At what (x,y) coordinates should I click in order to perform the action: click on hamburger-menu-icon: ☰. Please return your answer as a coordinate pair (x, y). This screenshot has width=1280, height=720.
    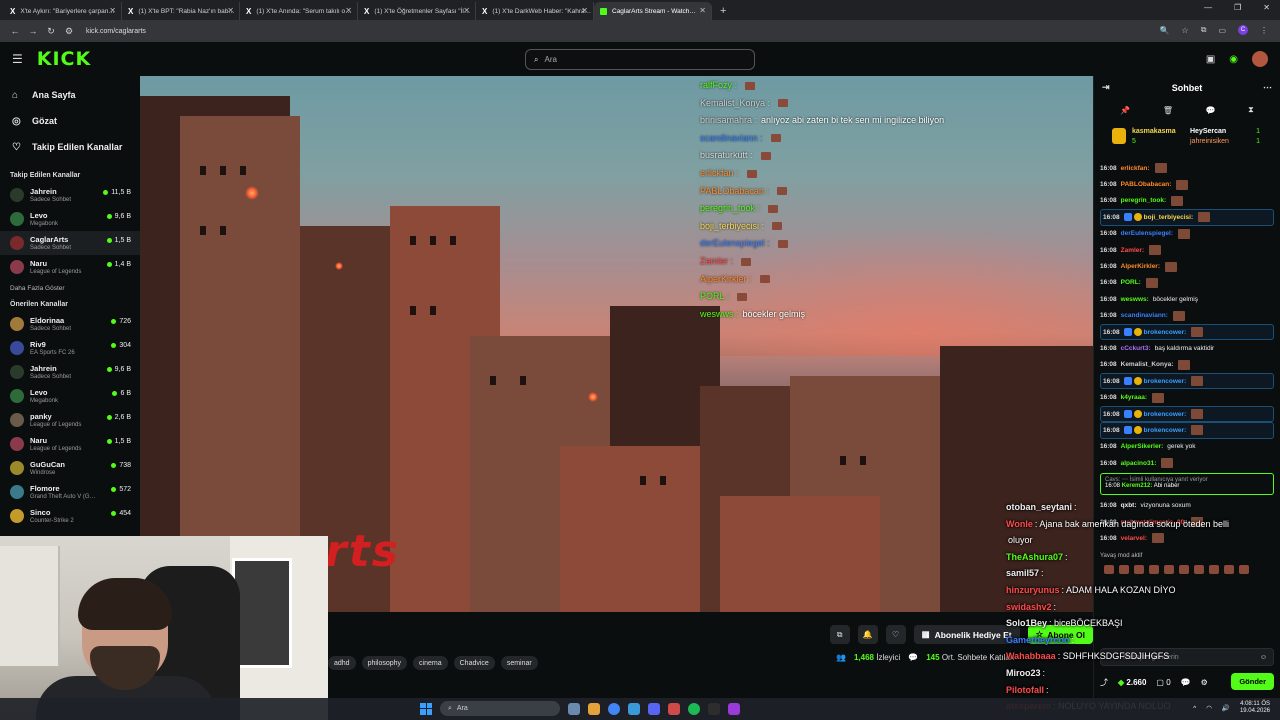
    Looking at the image, I should click on (17, 59).